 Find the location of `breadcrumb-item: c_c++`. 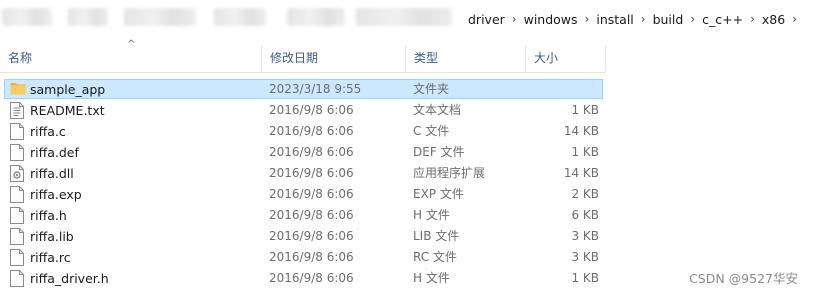

breadcrumb-item: c_c++ is located at coordinates (722, 19).